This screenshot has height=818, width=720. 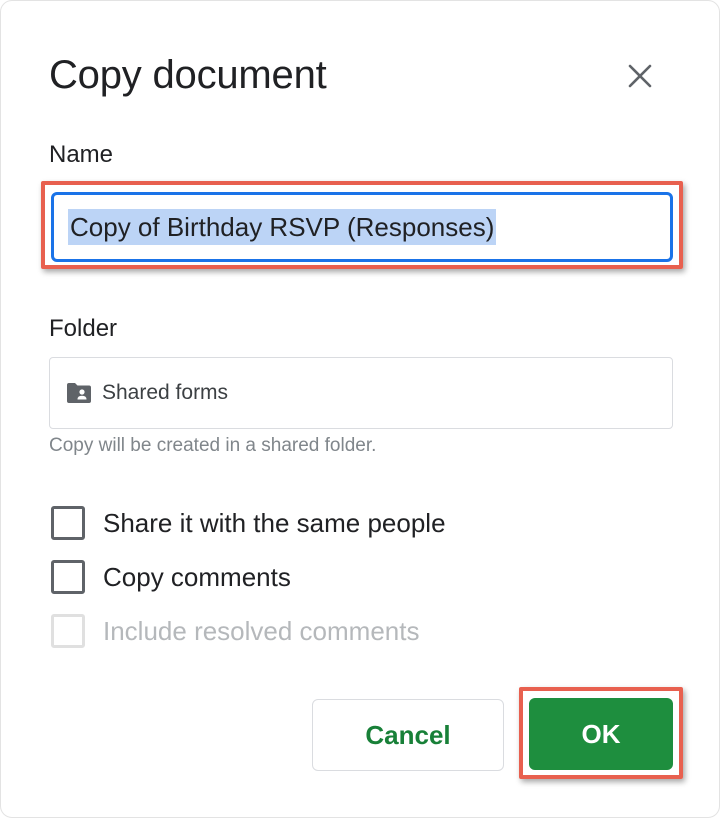 I want to click on include-resolved-option: Include resolved comments, so click(x=235, y=631).